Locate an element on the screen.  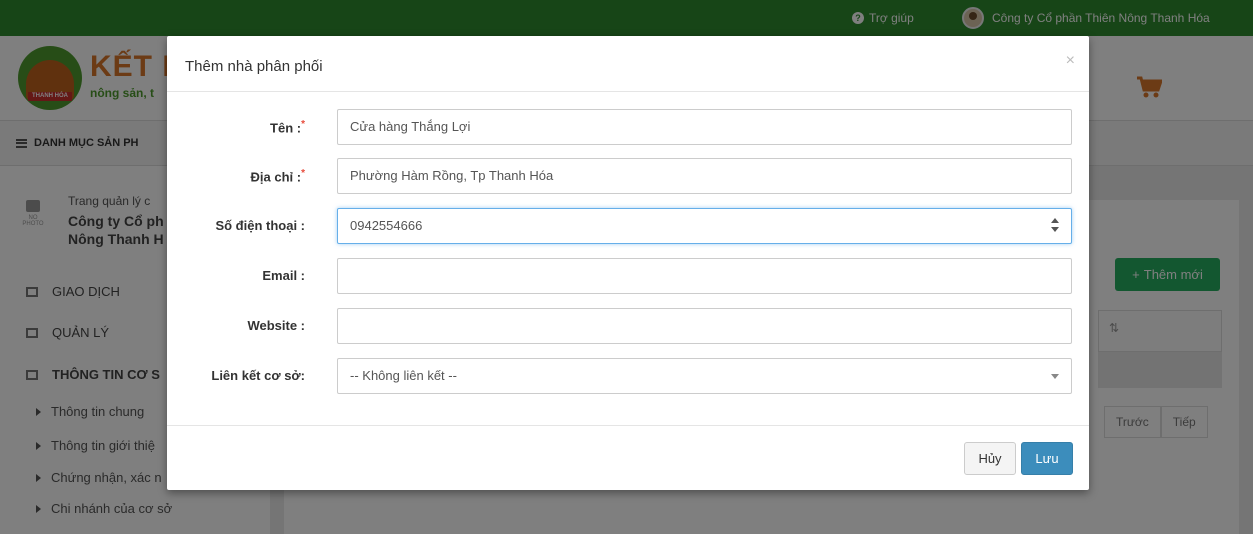
email-field is located at coordinates (704, 276).